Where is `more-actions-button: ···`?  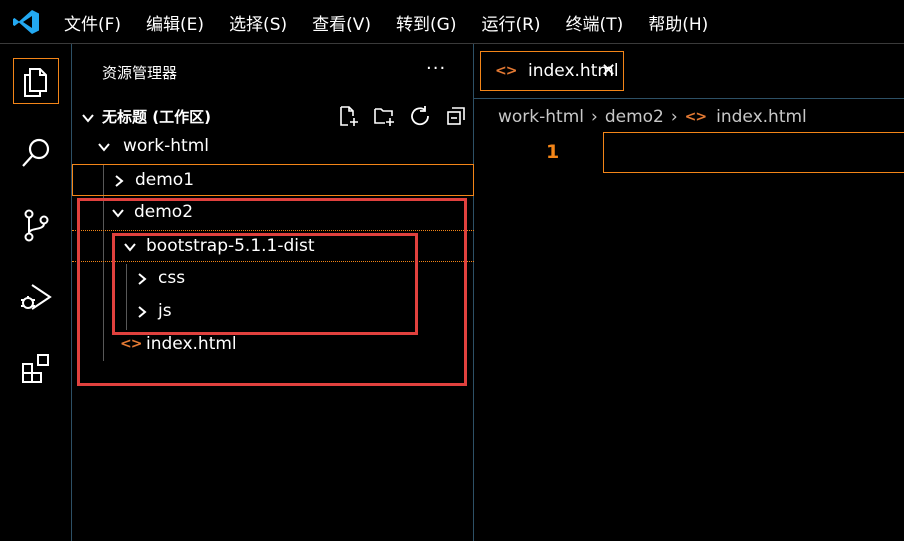 more-actions-button: ··· is located at coordinates (436, 68).